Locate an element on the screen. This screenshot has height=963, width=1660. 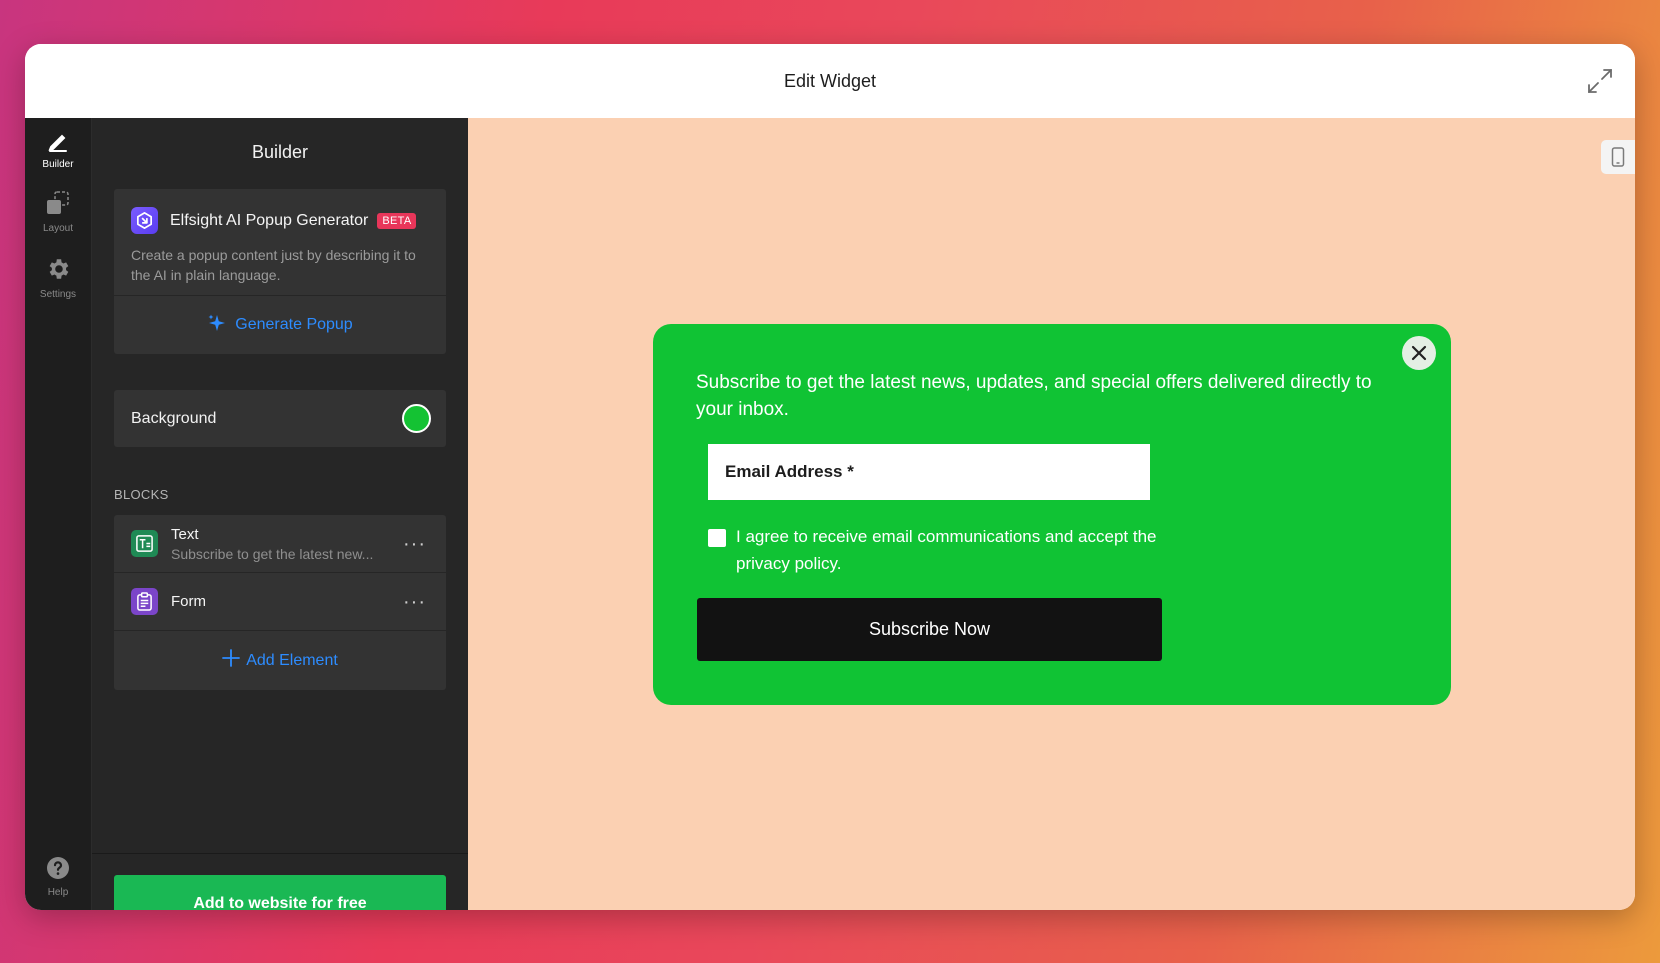
plus-icon is located at coordinates (234, 660).